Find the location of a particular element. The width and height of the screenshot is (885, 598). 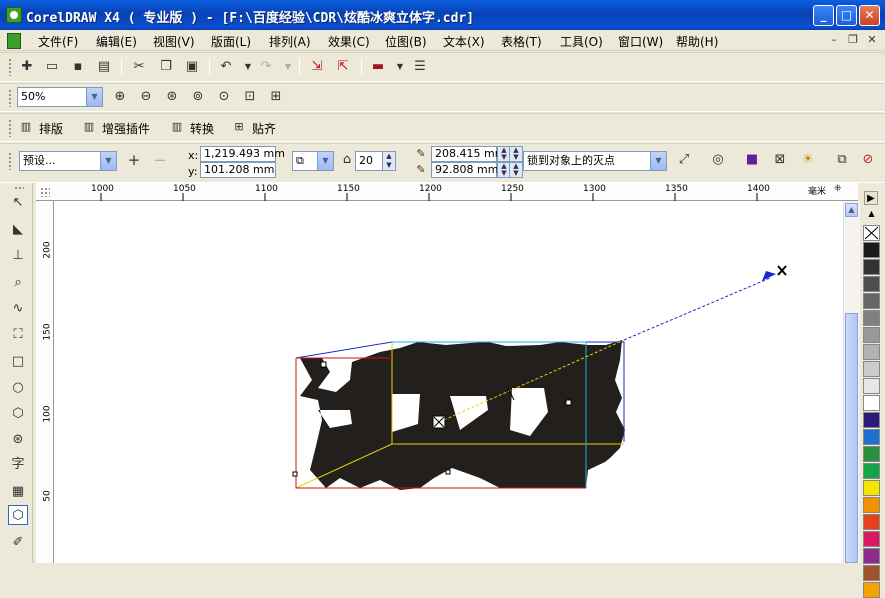

y-position-field: 101.208 mm is located at coordinates (238, 170).